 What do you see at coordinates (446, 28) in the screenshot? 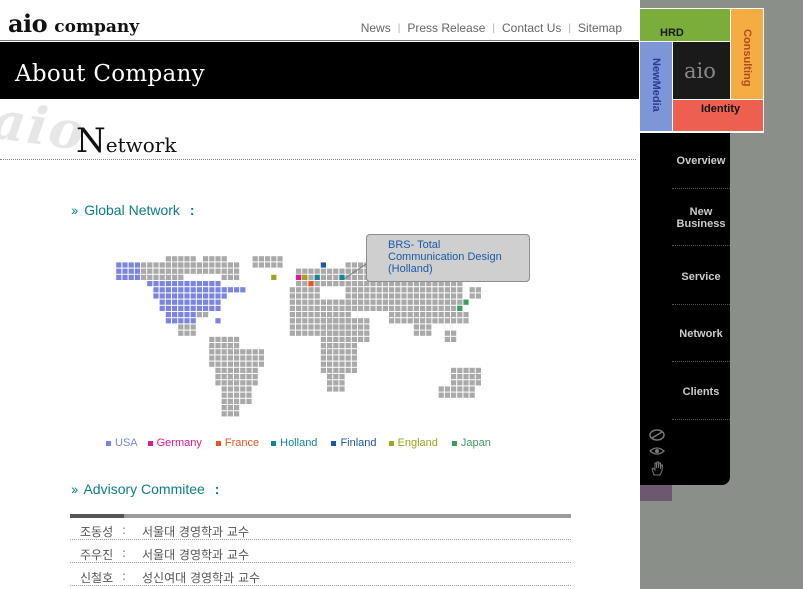
I see `nav-press-release: Press Release` at bounding box center [446, 28].